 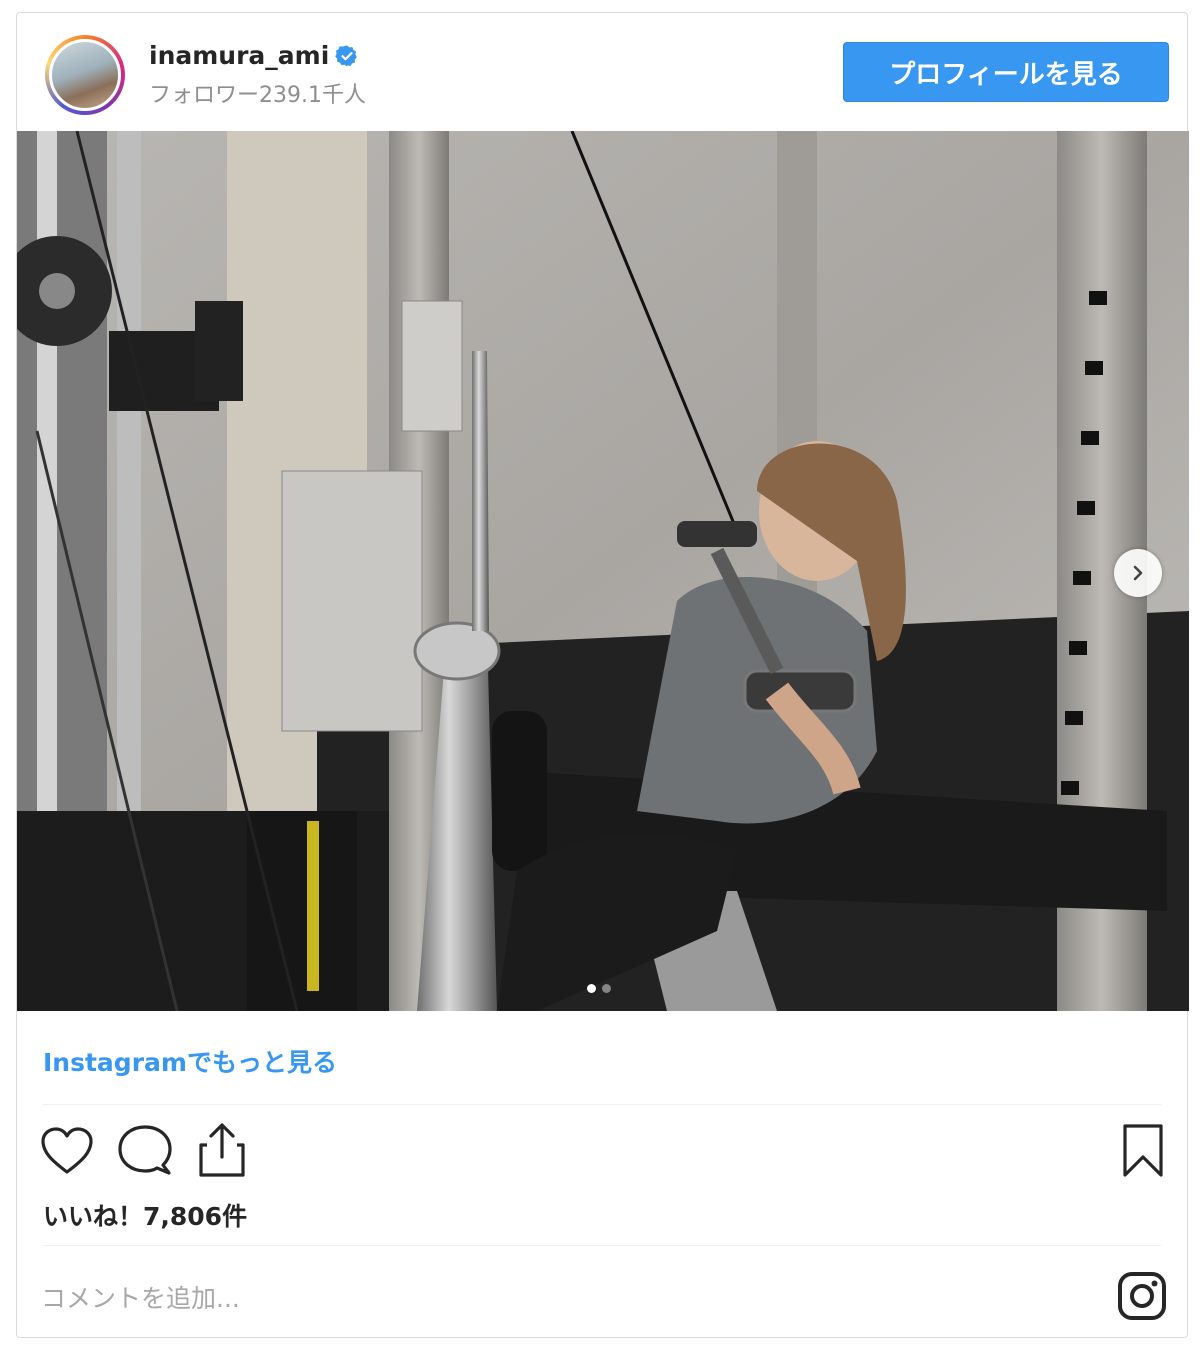 I want to click on avatar-image, so click(x=85, y=75).